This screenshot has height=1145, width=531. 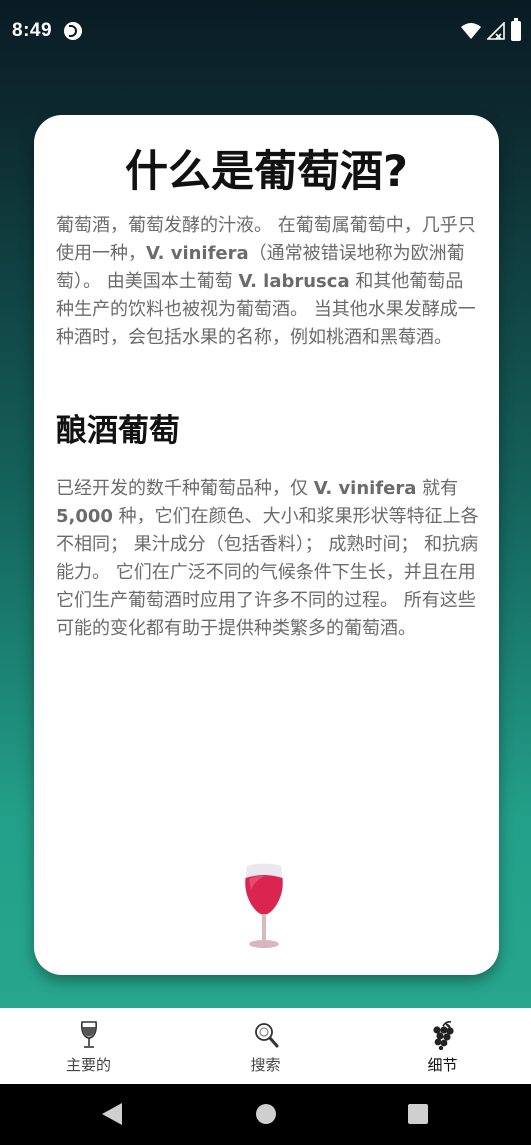 I want to click on wine-glass-outline-icon, so click(x=88, y=1034).